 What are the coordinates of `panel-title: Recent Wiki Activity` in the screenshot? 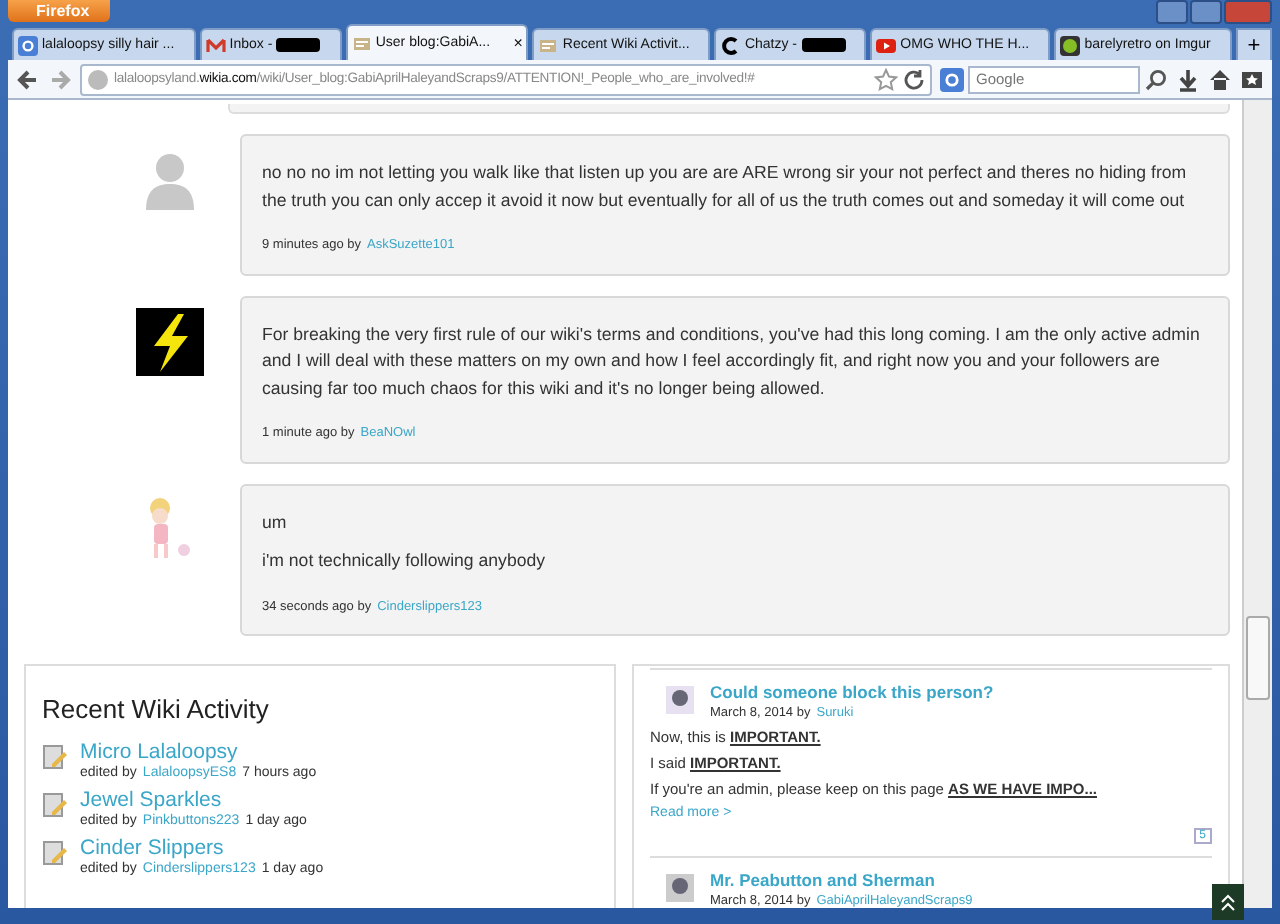 It's located at (156, 709).